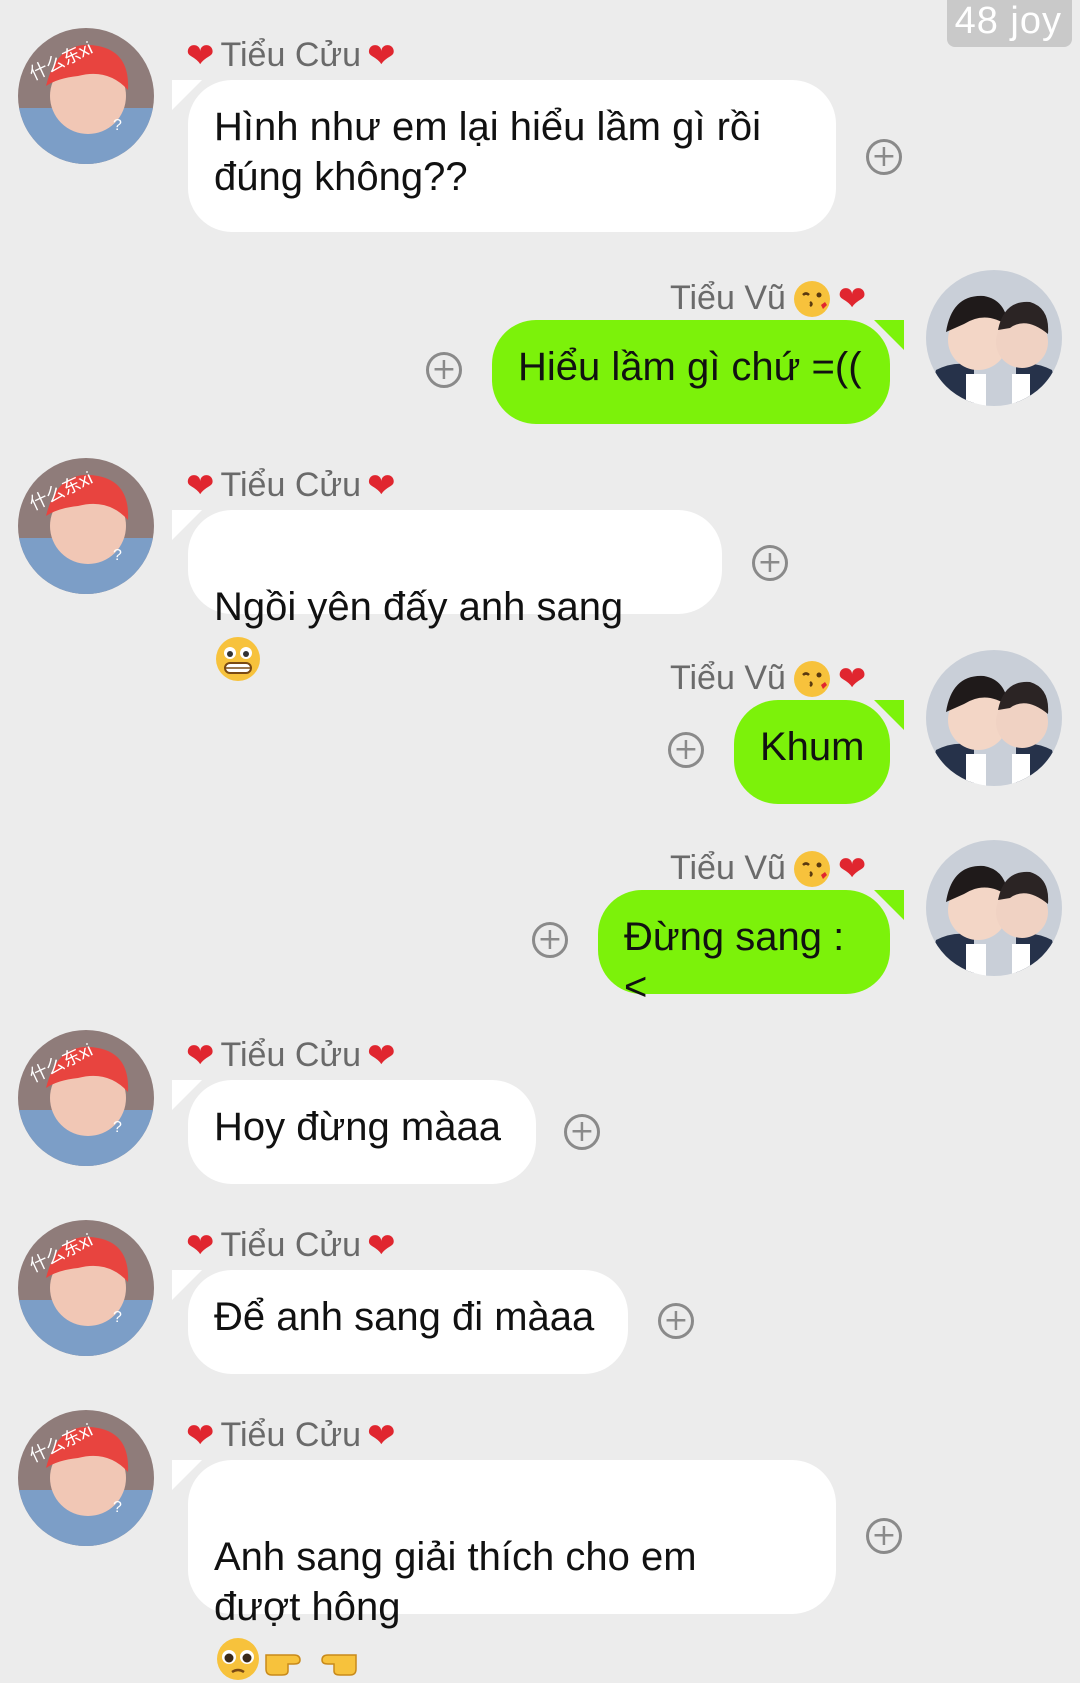  Describe the element at coordinates (1009, 23) in the screenshot. I see `watermark: 48 joy` at that location.